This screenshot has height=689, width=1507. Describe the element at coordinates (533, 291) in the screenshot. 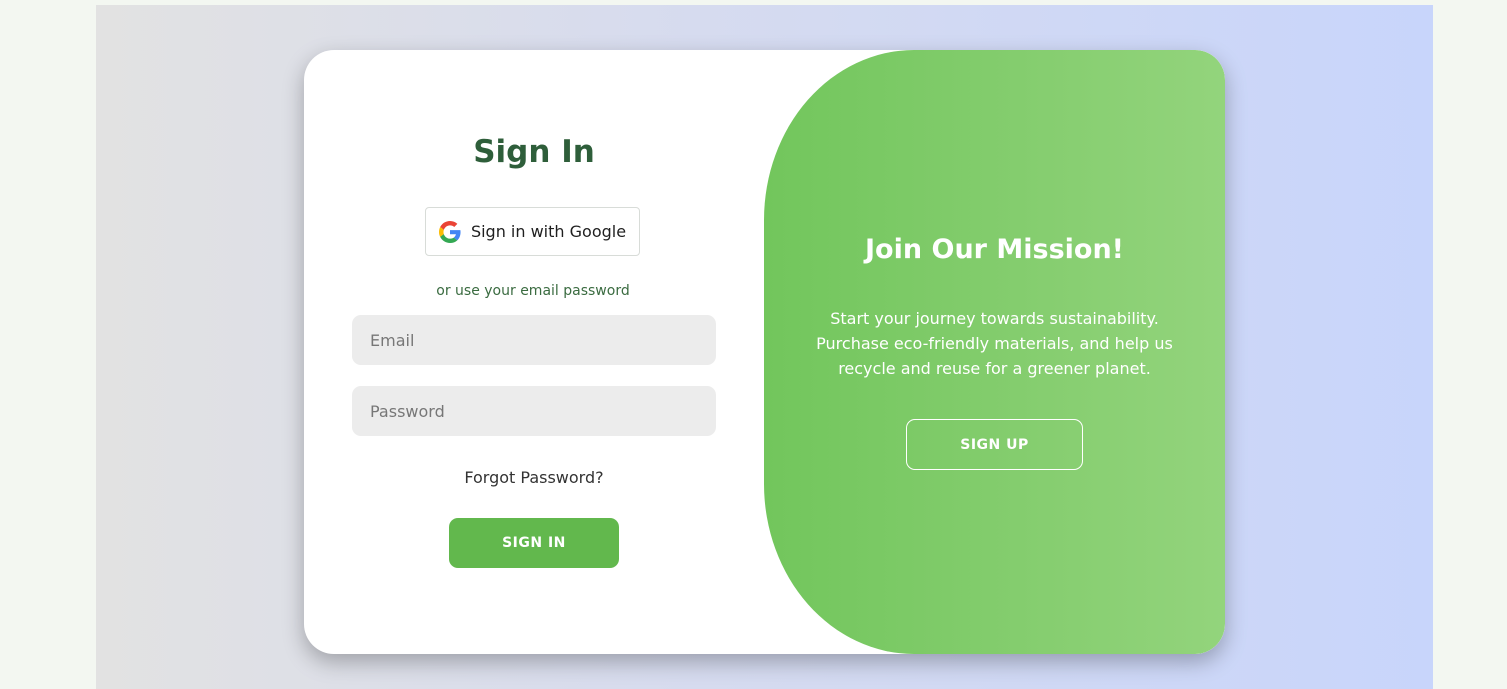

I see `alt-signin-text: or use your email password` at that location.